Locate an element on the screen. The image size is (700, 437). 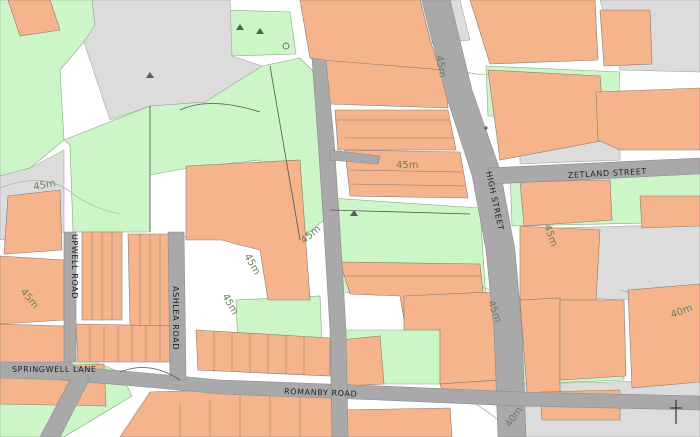
springwell-lane-label: SPRINGWELL LANE is located at coordinates (54, 369).